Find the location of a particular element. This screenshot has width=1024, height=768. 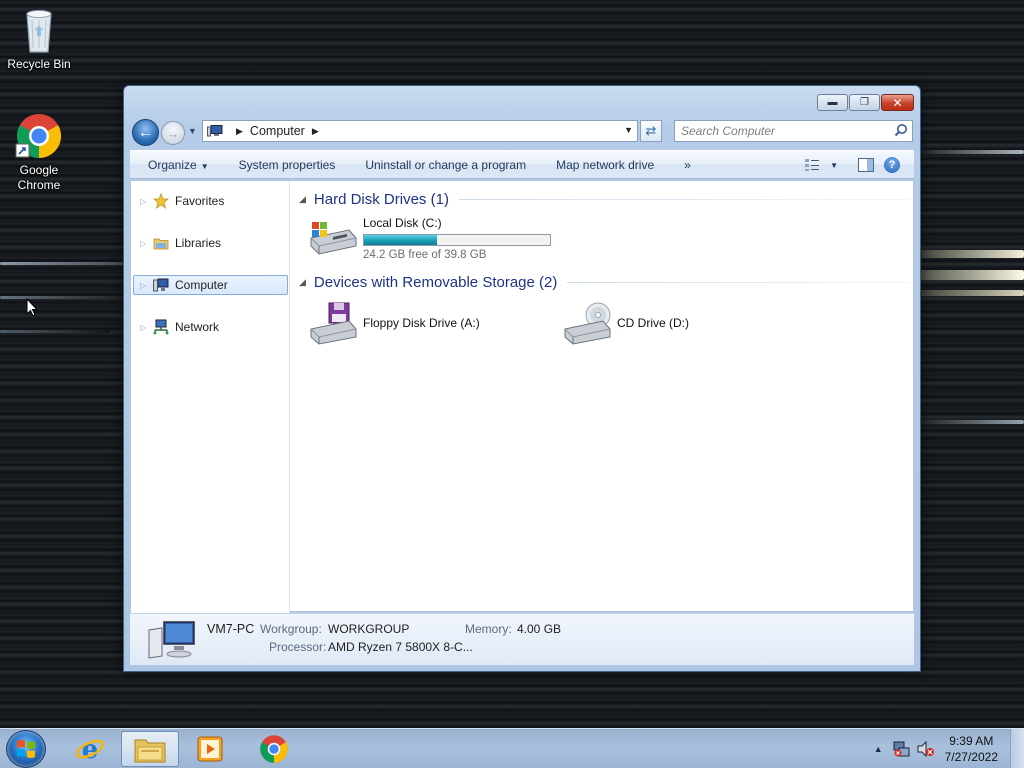

drive-cd-d: CD Drive (D:) is located at coordinates (626, 323).